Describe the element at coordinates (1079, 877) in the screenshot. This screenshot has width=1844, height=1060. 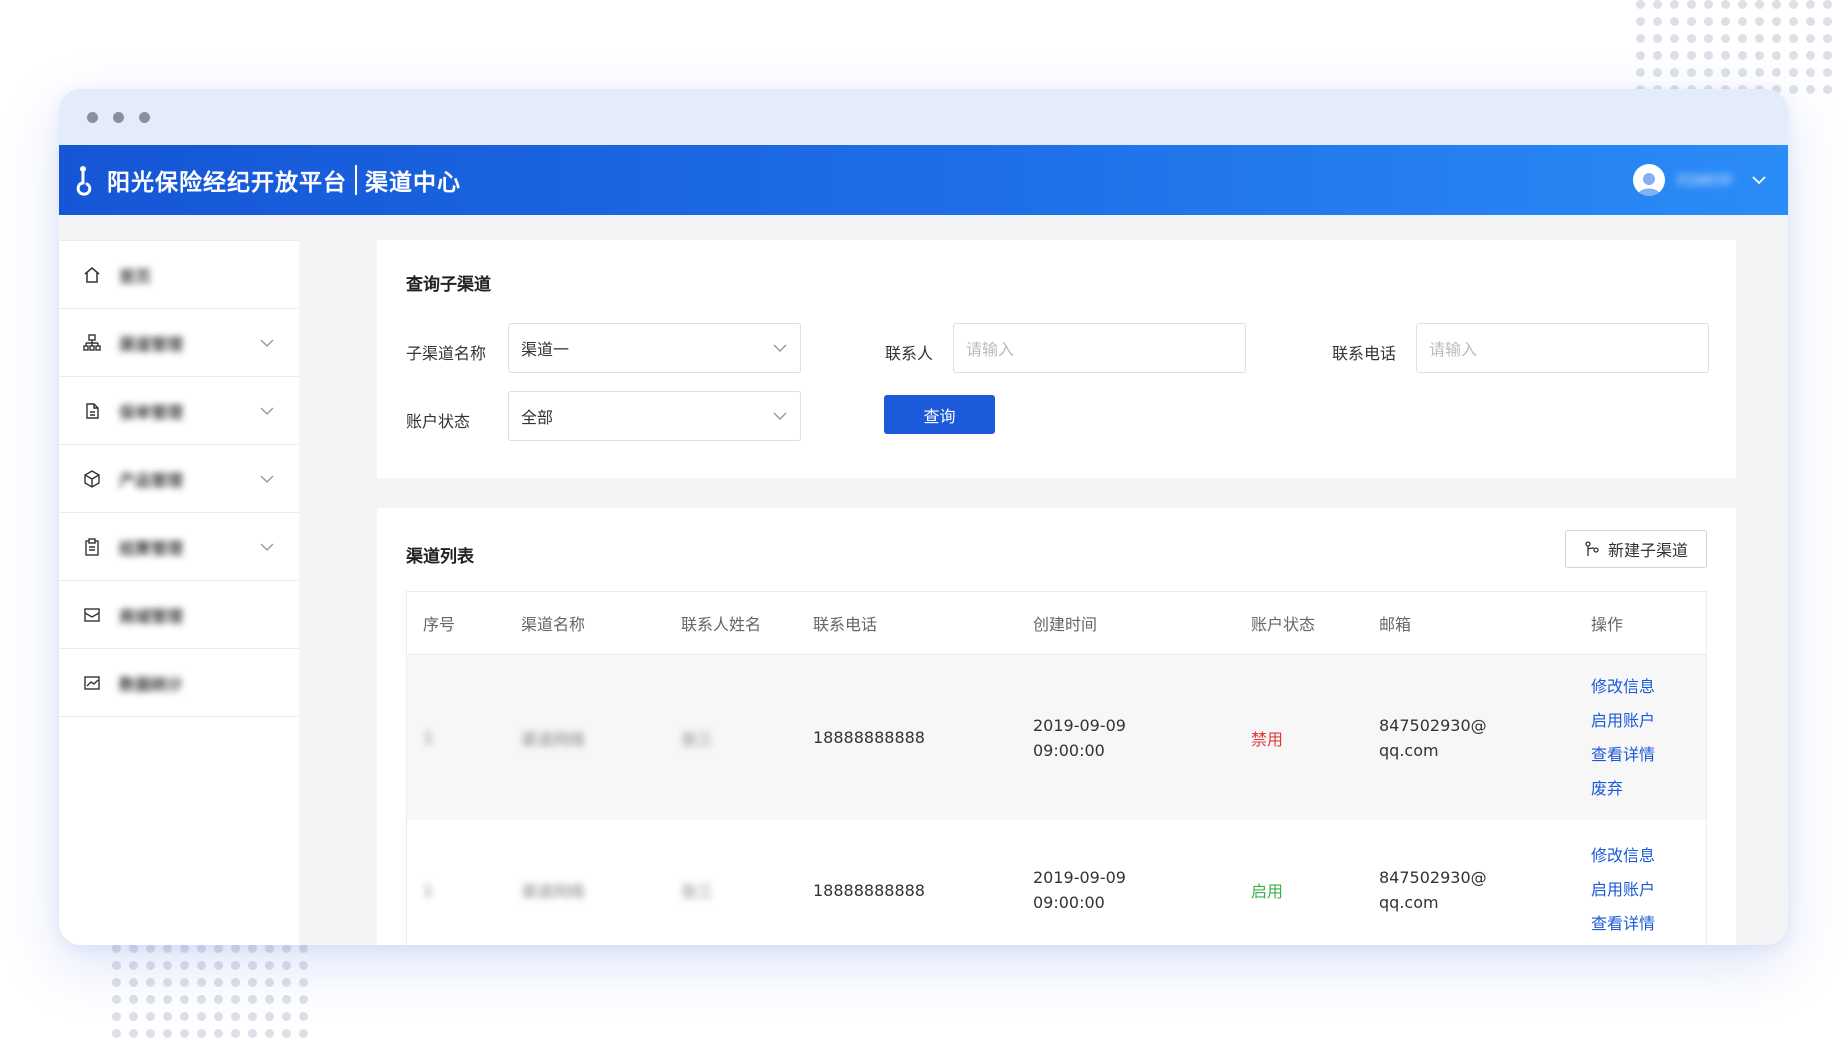
I see `created-date: 2019-09-09` at that location.